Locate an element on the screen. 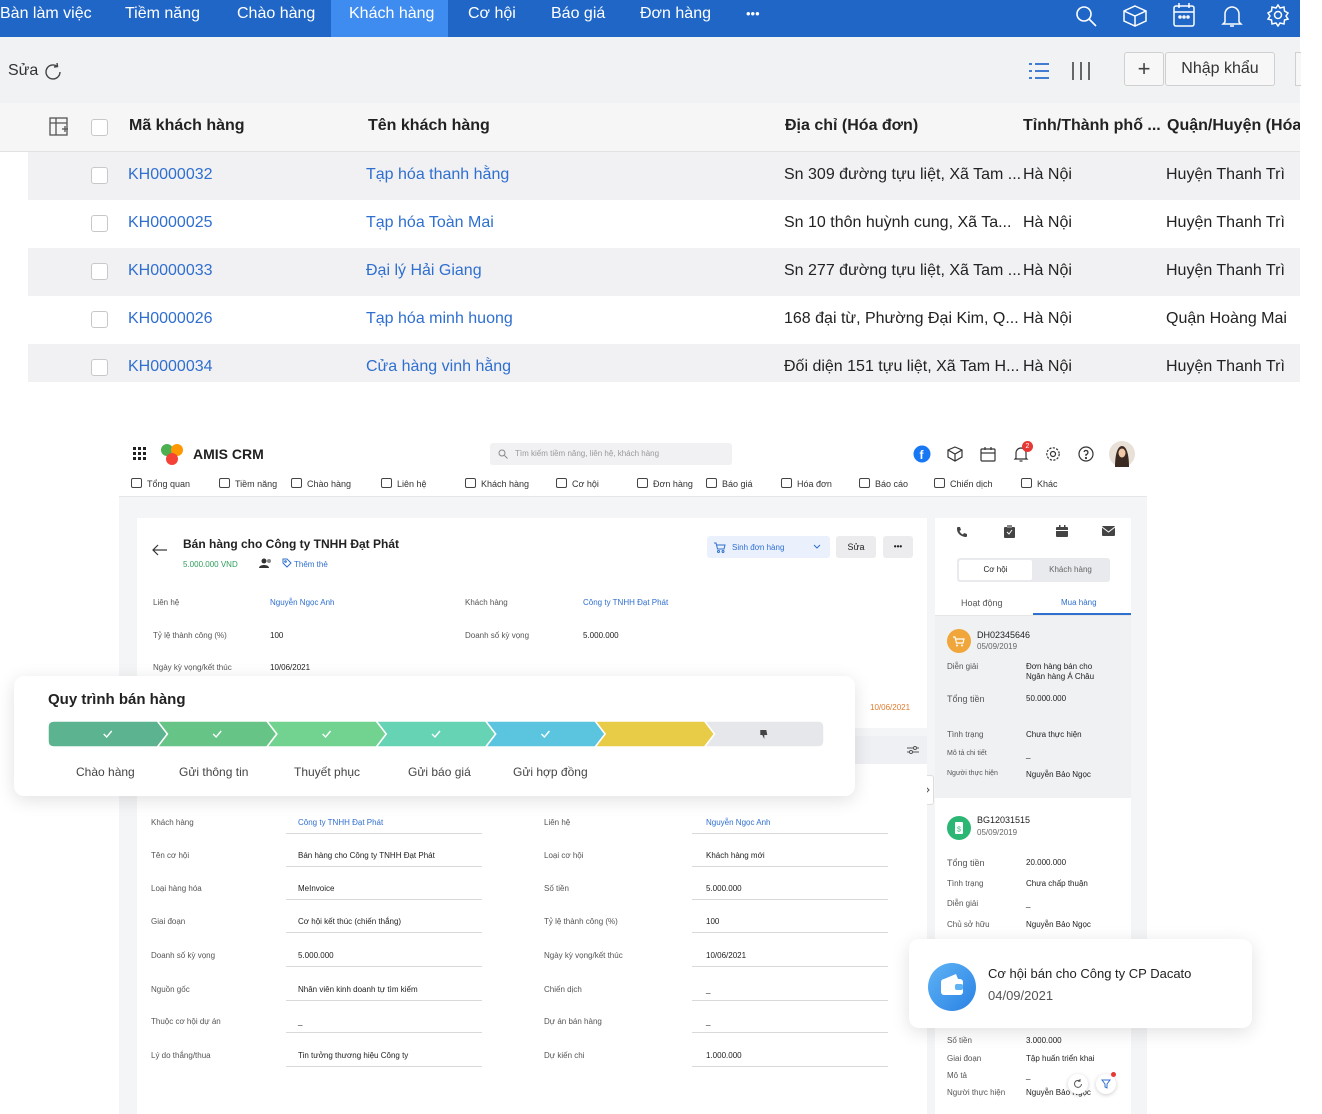  nav-item-customers: Khách hàng is located at coordinates (389, 18).